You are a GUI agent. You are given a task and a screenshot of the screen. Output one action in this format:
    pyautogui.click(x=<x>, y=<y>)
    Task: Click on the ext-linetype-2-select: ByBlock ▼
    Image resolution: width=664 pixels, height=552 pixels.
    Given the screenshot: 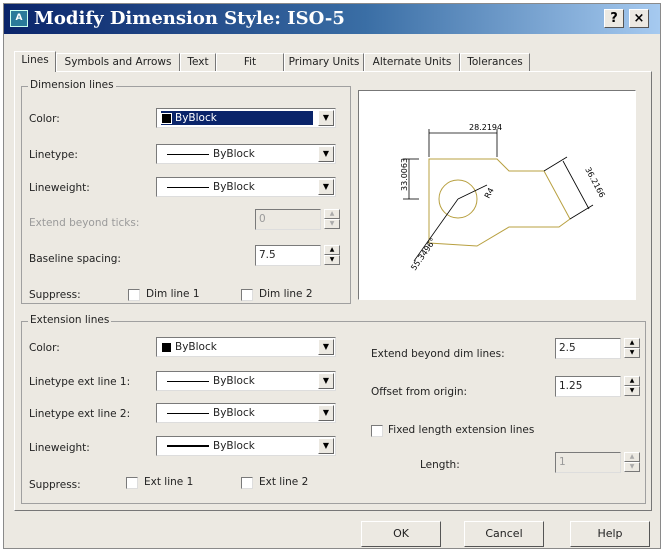 What is the action you would take?
    pyautogui.click(x=246, y=413)
    